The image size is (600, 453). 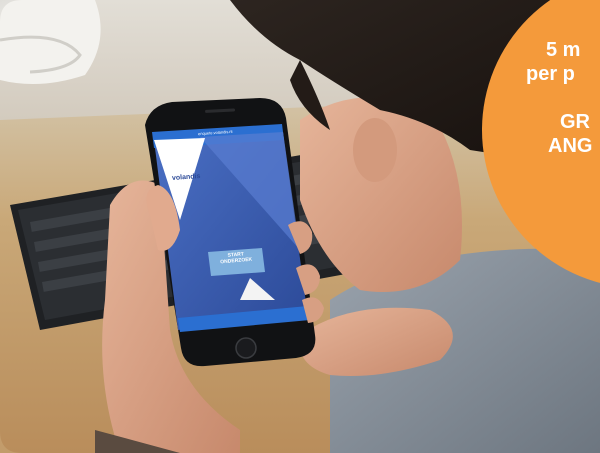 I want to click on badge-line-2: per p, so click(x=550, y=74).